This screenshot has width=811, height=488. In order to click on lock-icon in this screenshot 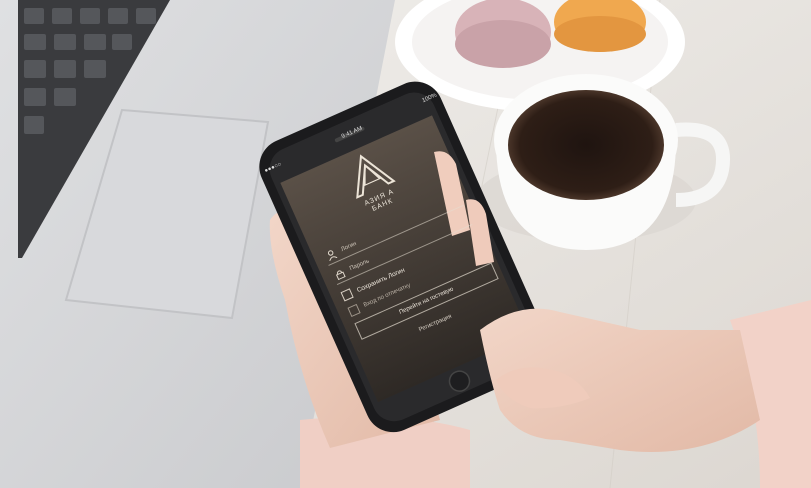, I will do `click(340, 274)`.